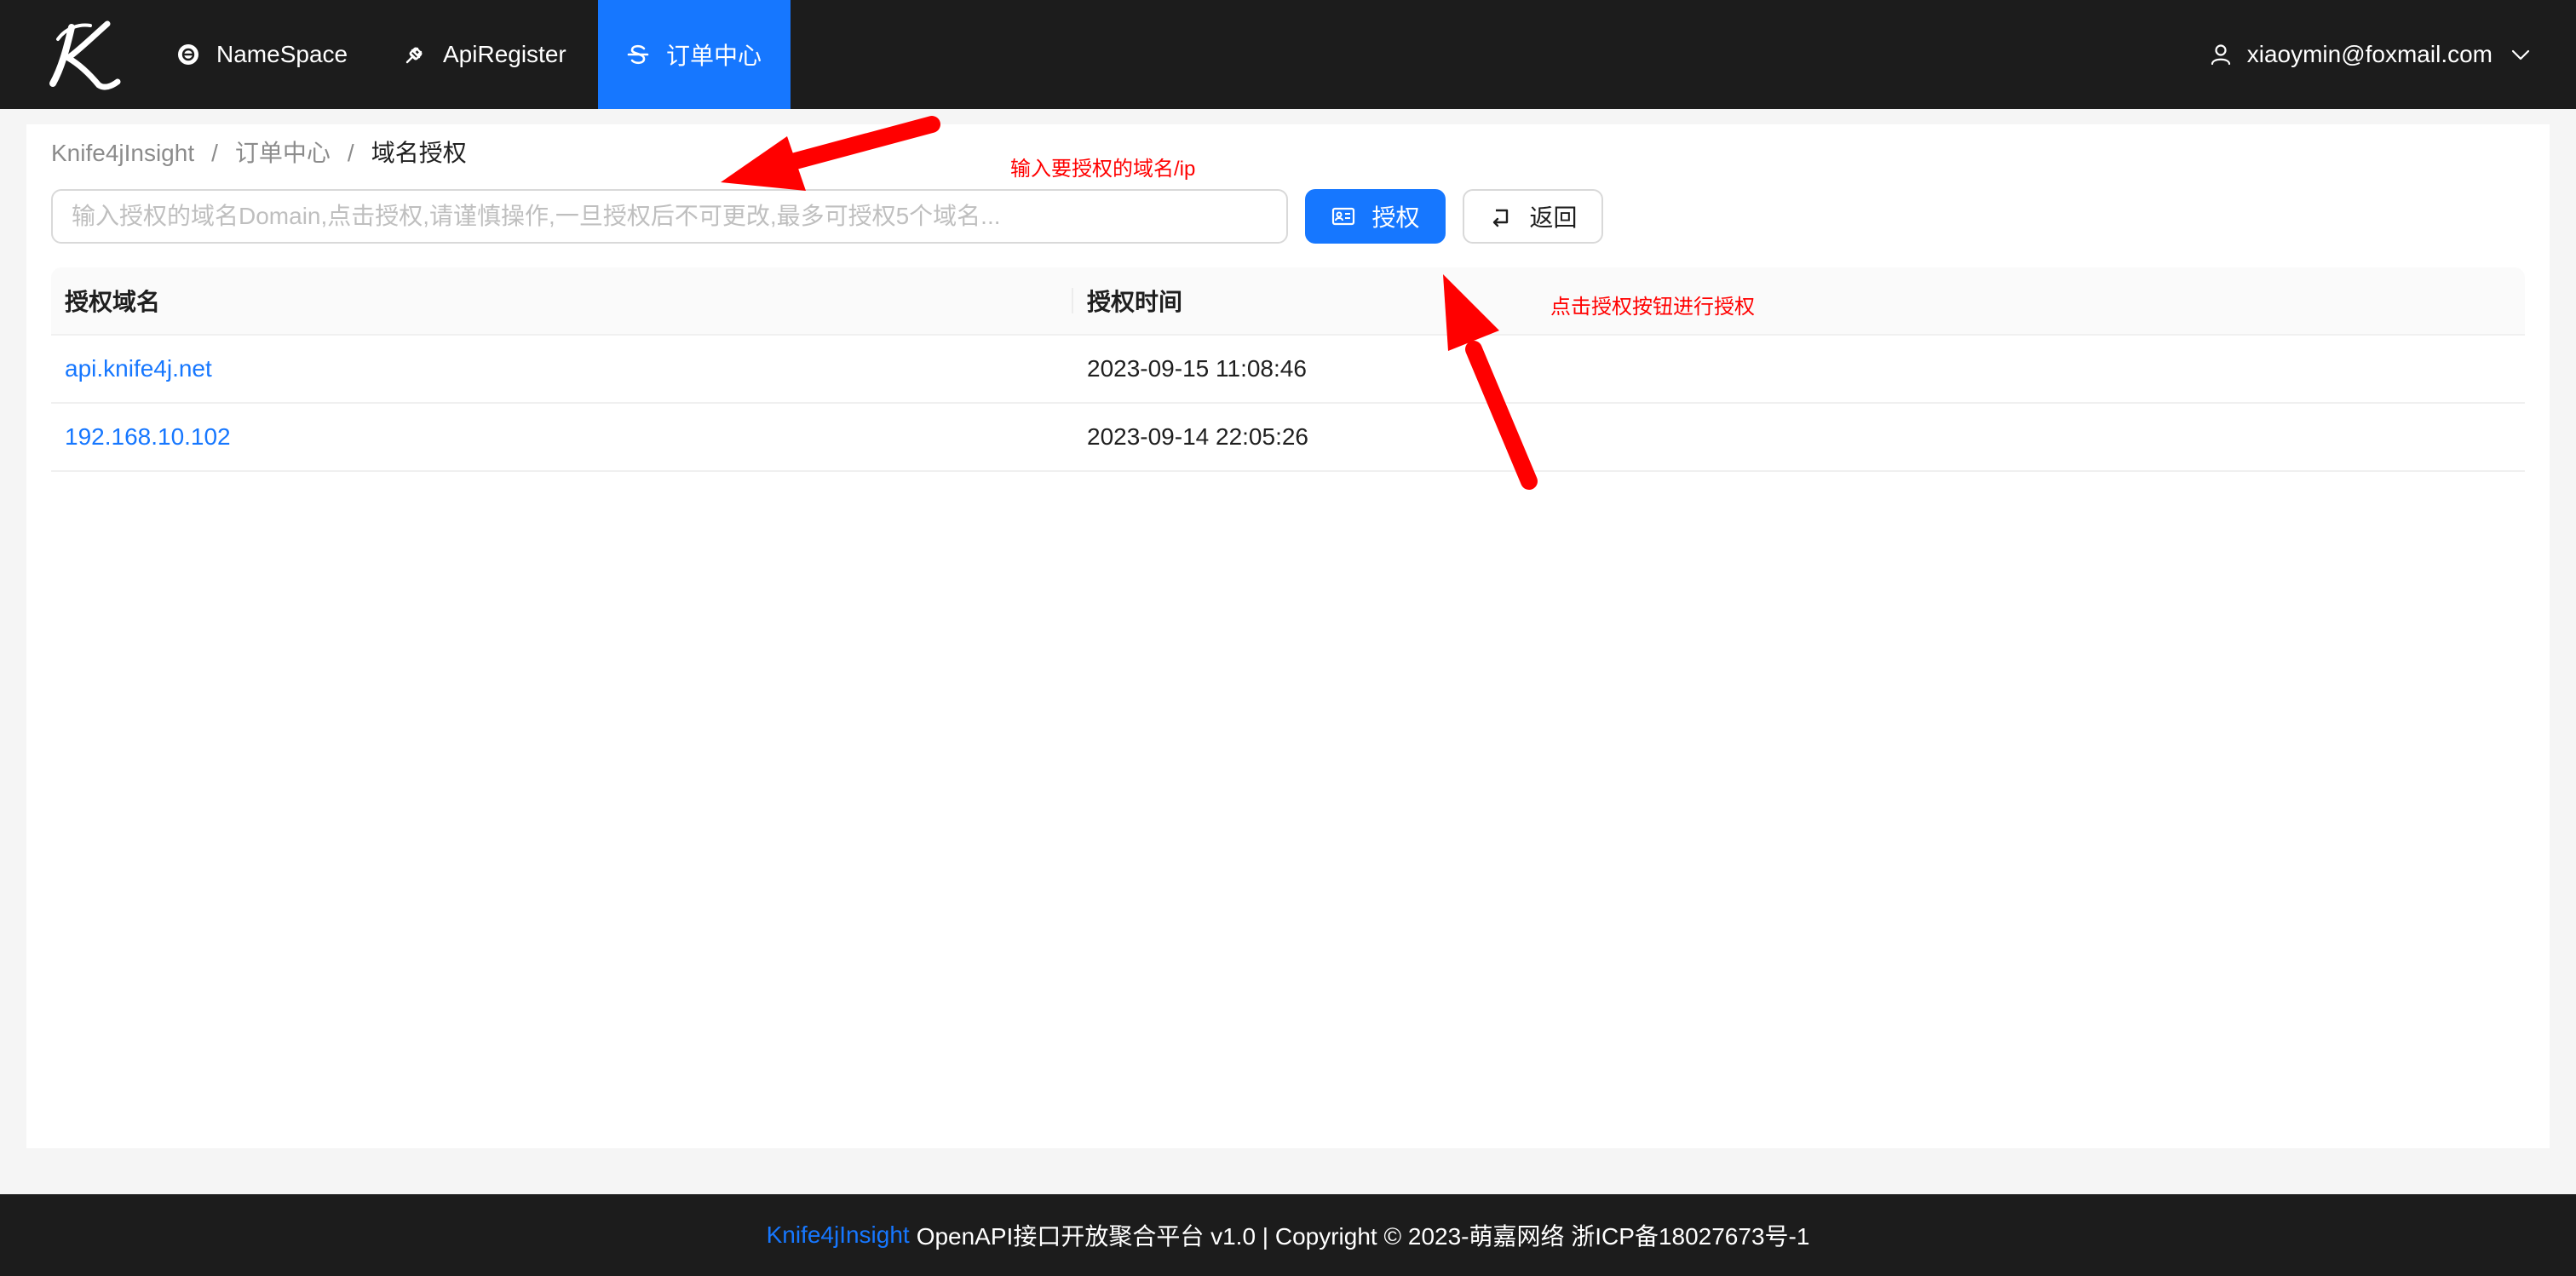 The height and width of the screenshot is (1276, 2576). I want to click on annotation-button-hint: 点击授权按钮进行授权, so click(1653, 308).